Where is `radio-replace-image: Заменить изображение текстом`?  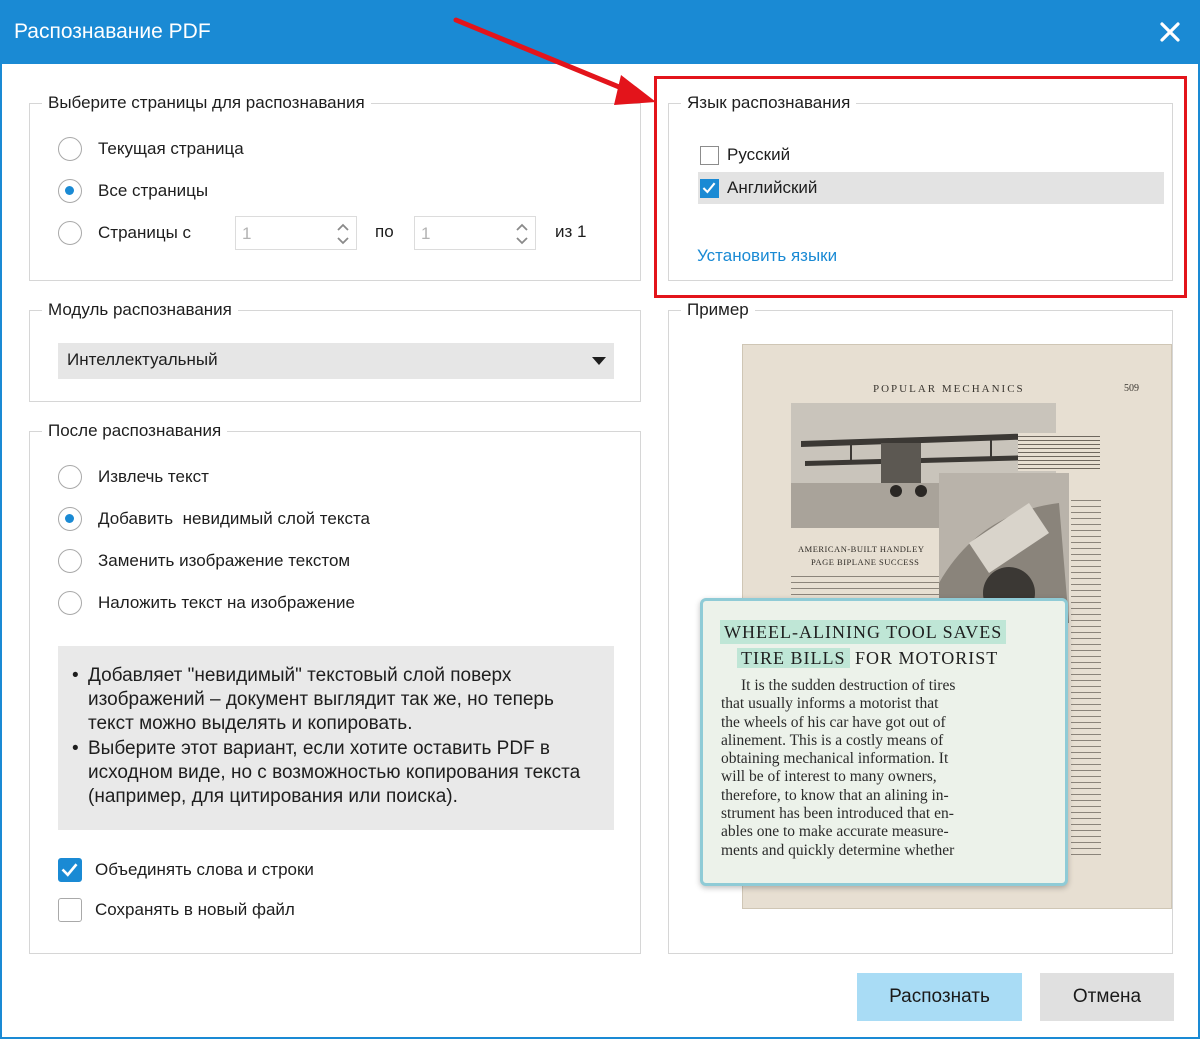 radio-replace-image: Заменить изображение текстом is located at coordinates (204, 561).